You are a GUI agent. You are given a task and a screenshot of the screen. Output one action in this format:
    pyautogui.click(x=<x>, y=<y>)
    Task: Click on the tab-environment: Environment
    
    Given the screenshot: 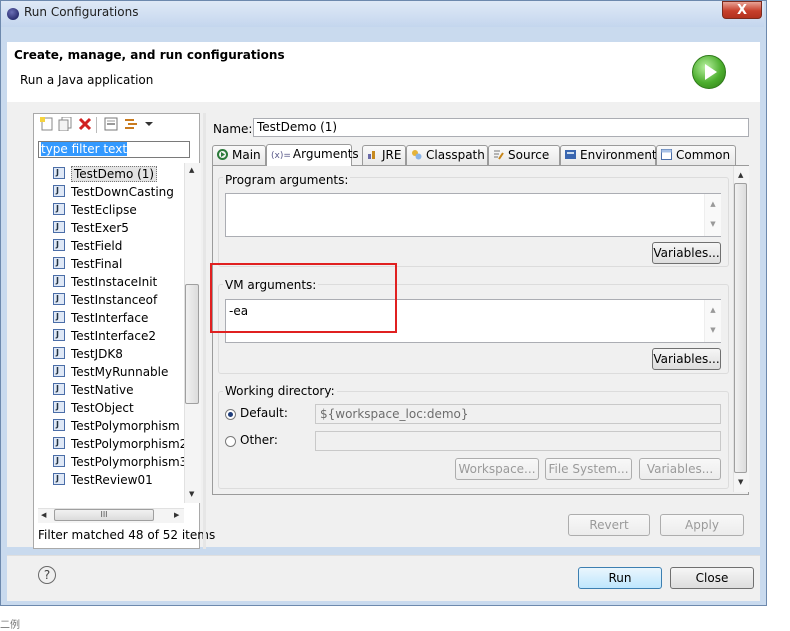 What is the action you would take?
    pyautogui.click(x=608, y=155)
    